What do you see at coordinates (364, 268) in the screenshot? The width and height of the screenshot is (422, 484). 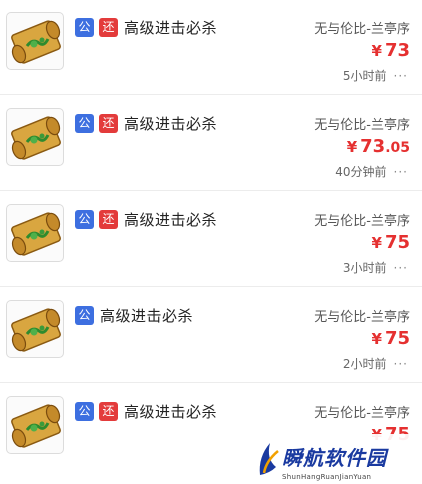 I see `post-time: 3小时前` at bounding box center [364, 268].